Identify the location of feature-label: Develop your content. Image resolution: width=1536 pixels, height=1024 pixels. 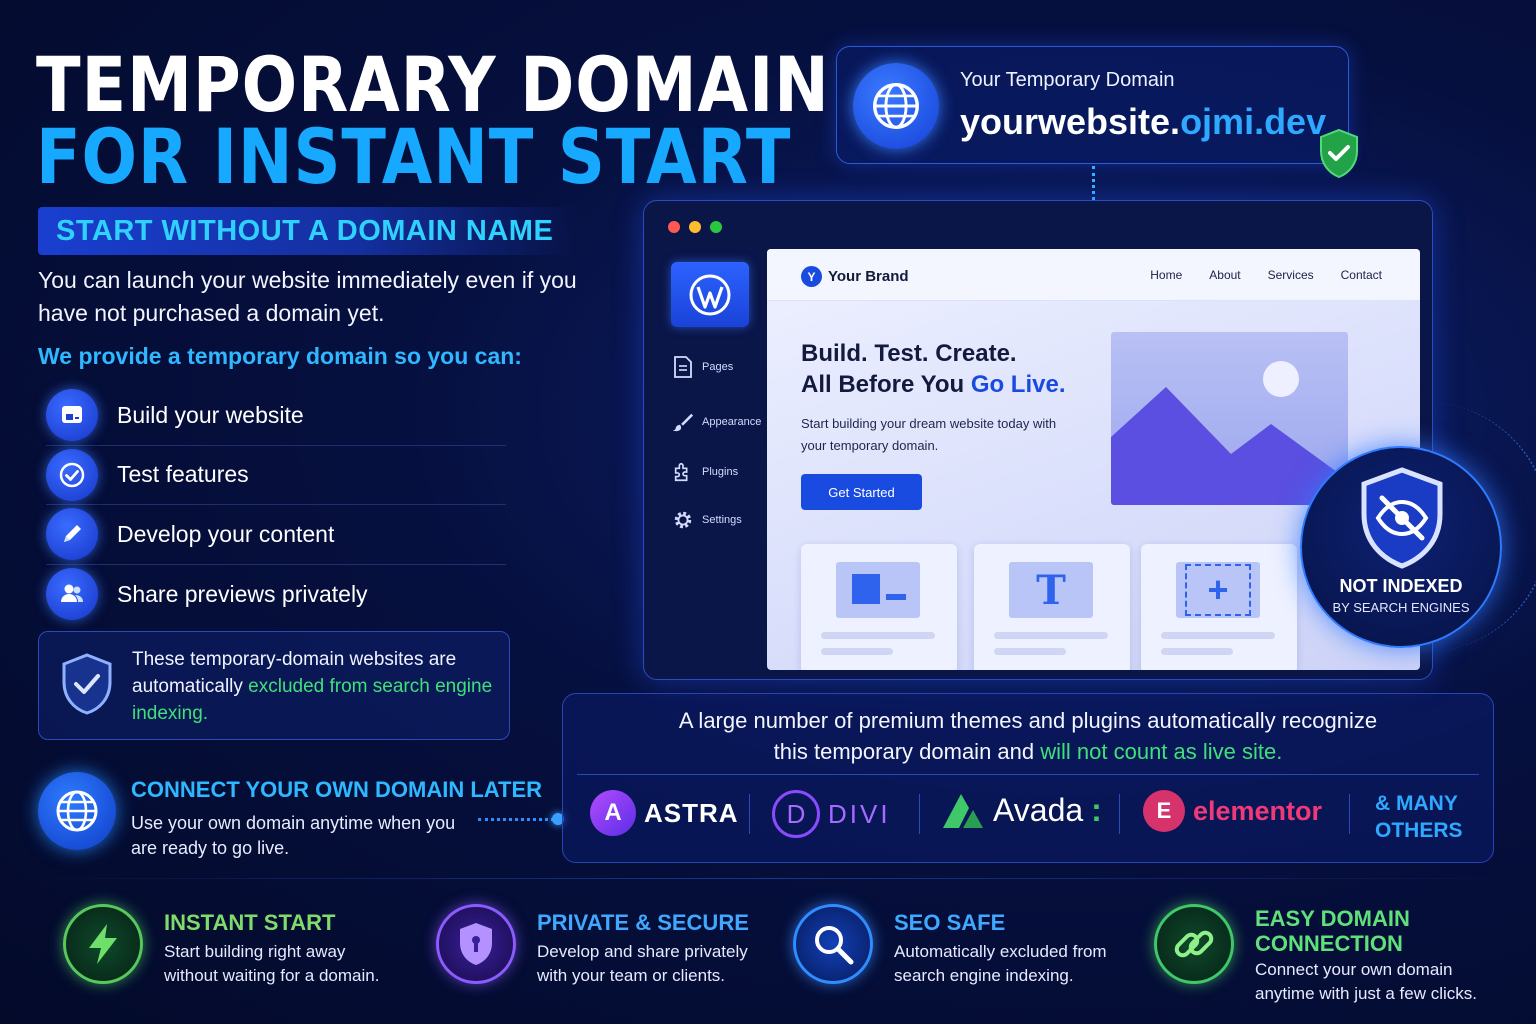
(226, 533).